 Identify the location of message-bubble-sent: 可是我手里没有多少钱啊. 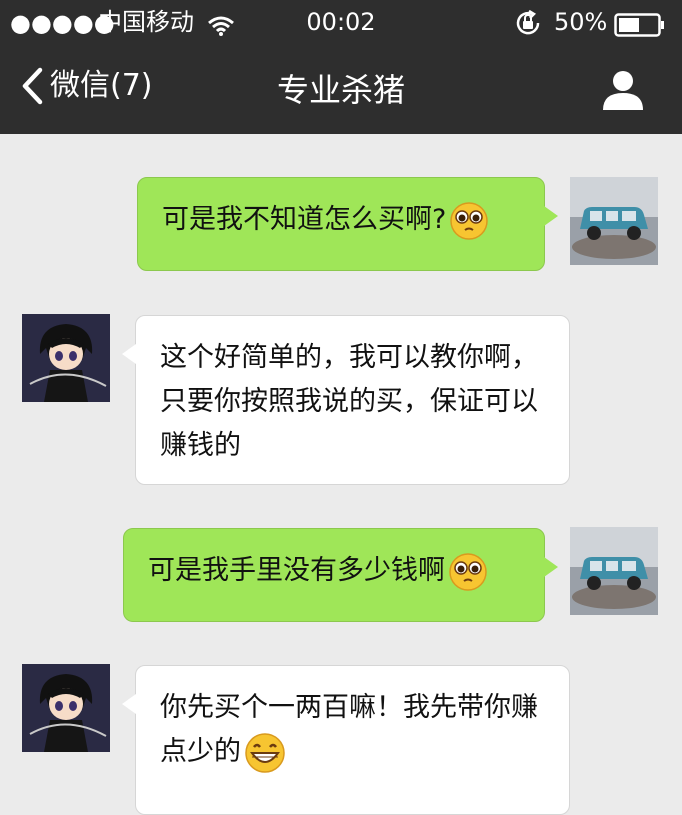
(340, 575).